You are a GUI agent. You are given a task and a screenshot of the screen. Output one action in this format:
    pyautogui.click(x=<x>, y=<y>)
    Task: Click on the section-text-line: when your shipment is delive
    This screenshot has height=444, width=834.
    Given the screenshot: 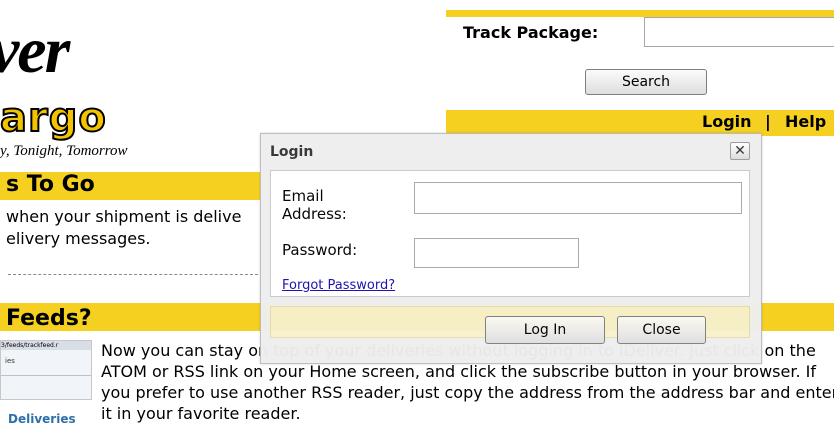 What is the action you would take?
    pyautogui.click(x=124, y=216)
    